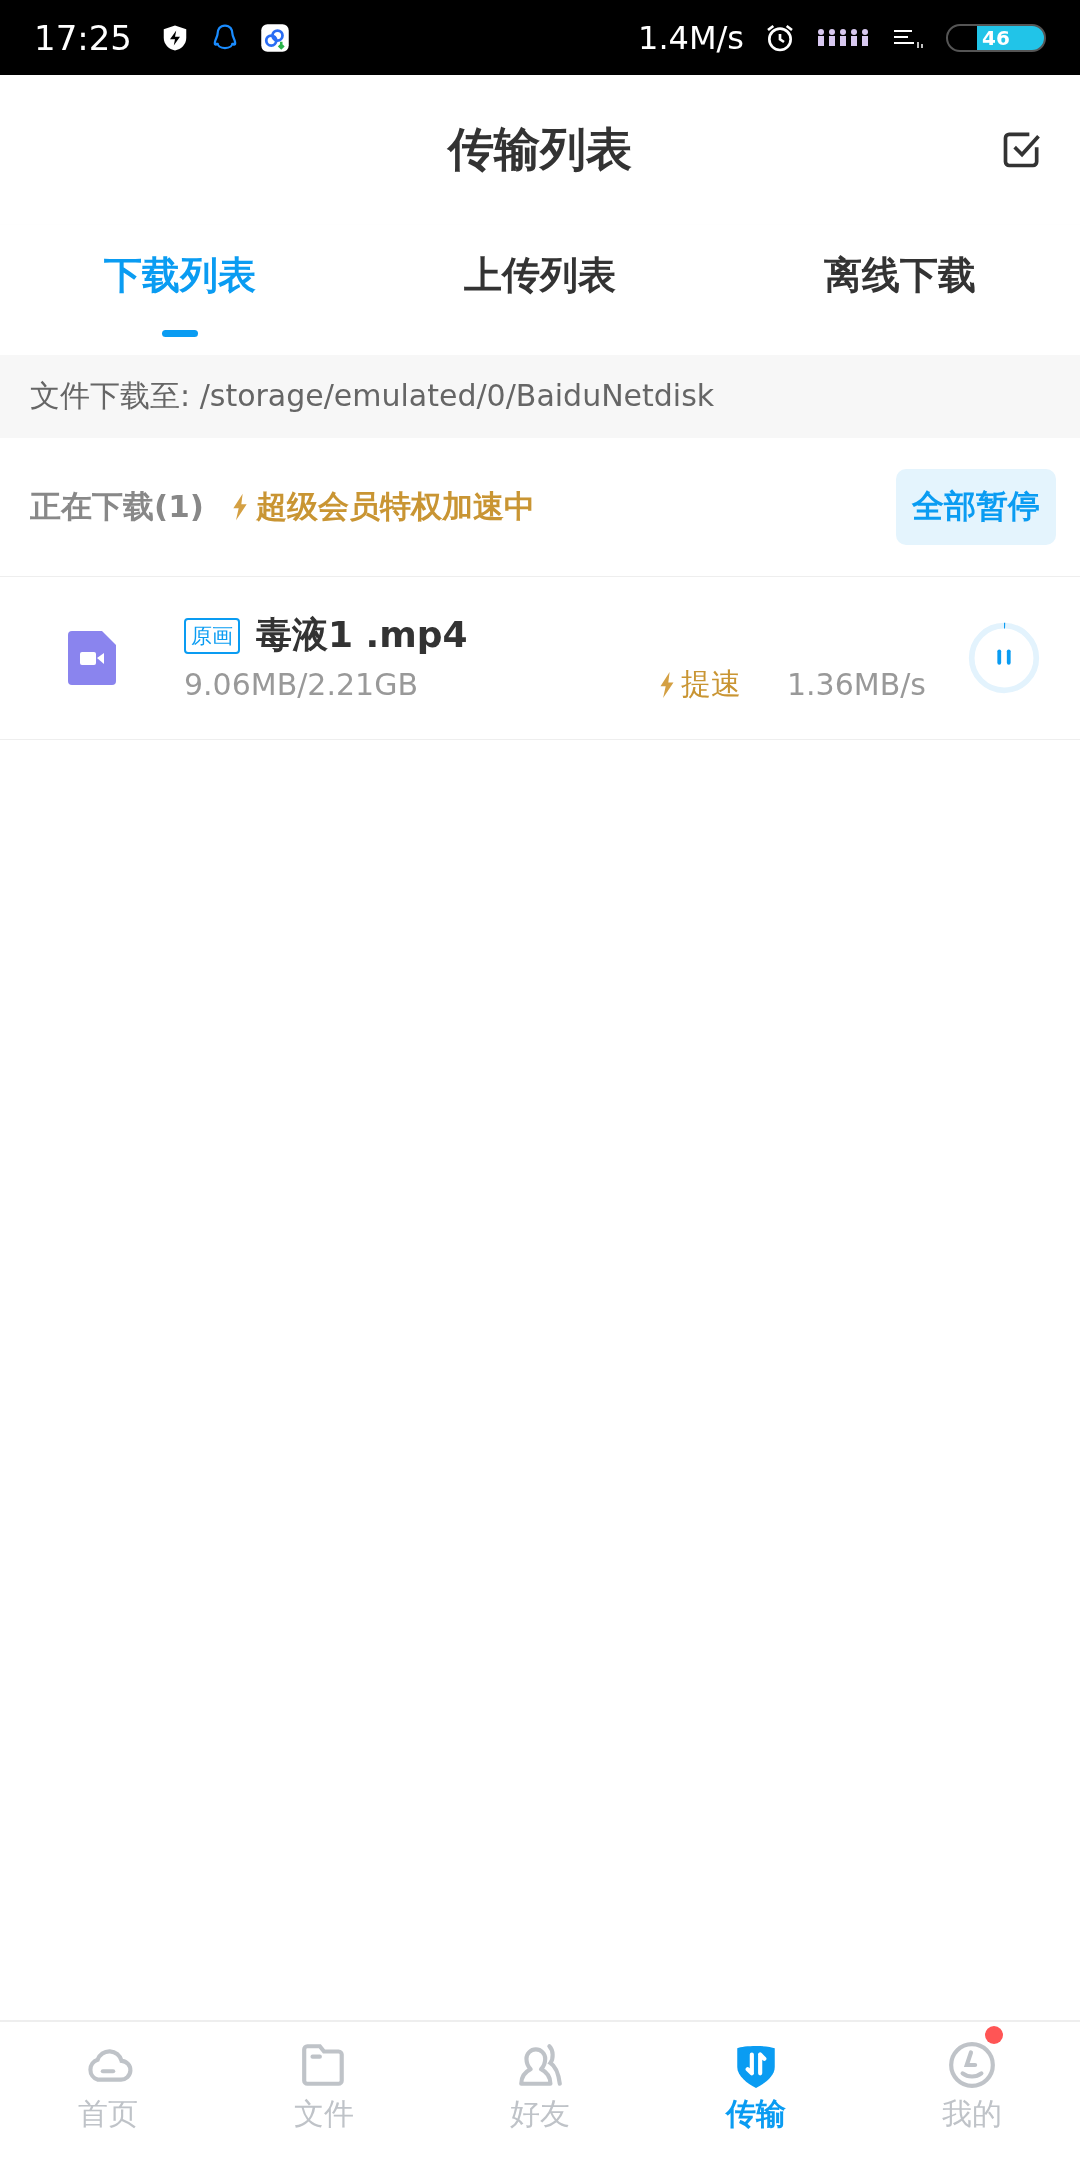  Describe the element at coordinates (301, 684) in the screenshot. I see `download-size: 9.06MB/2.21GB` at that location.